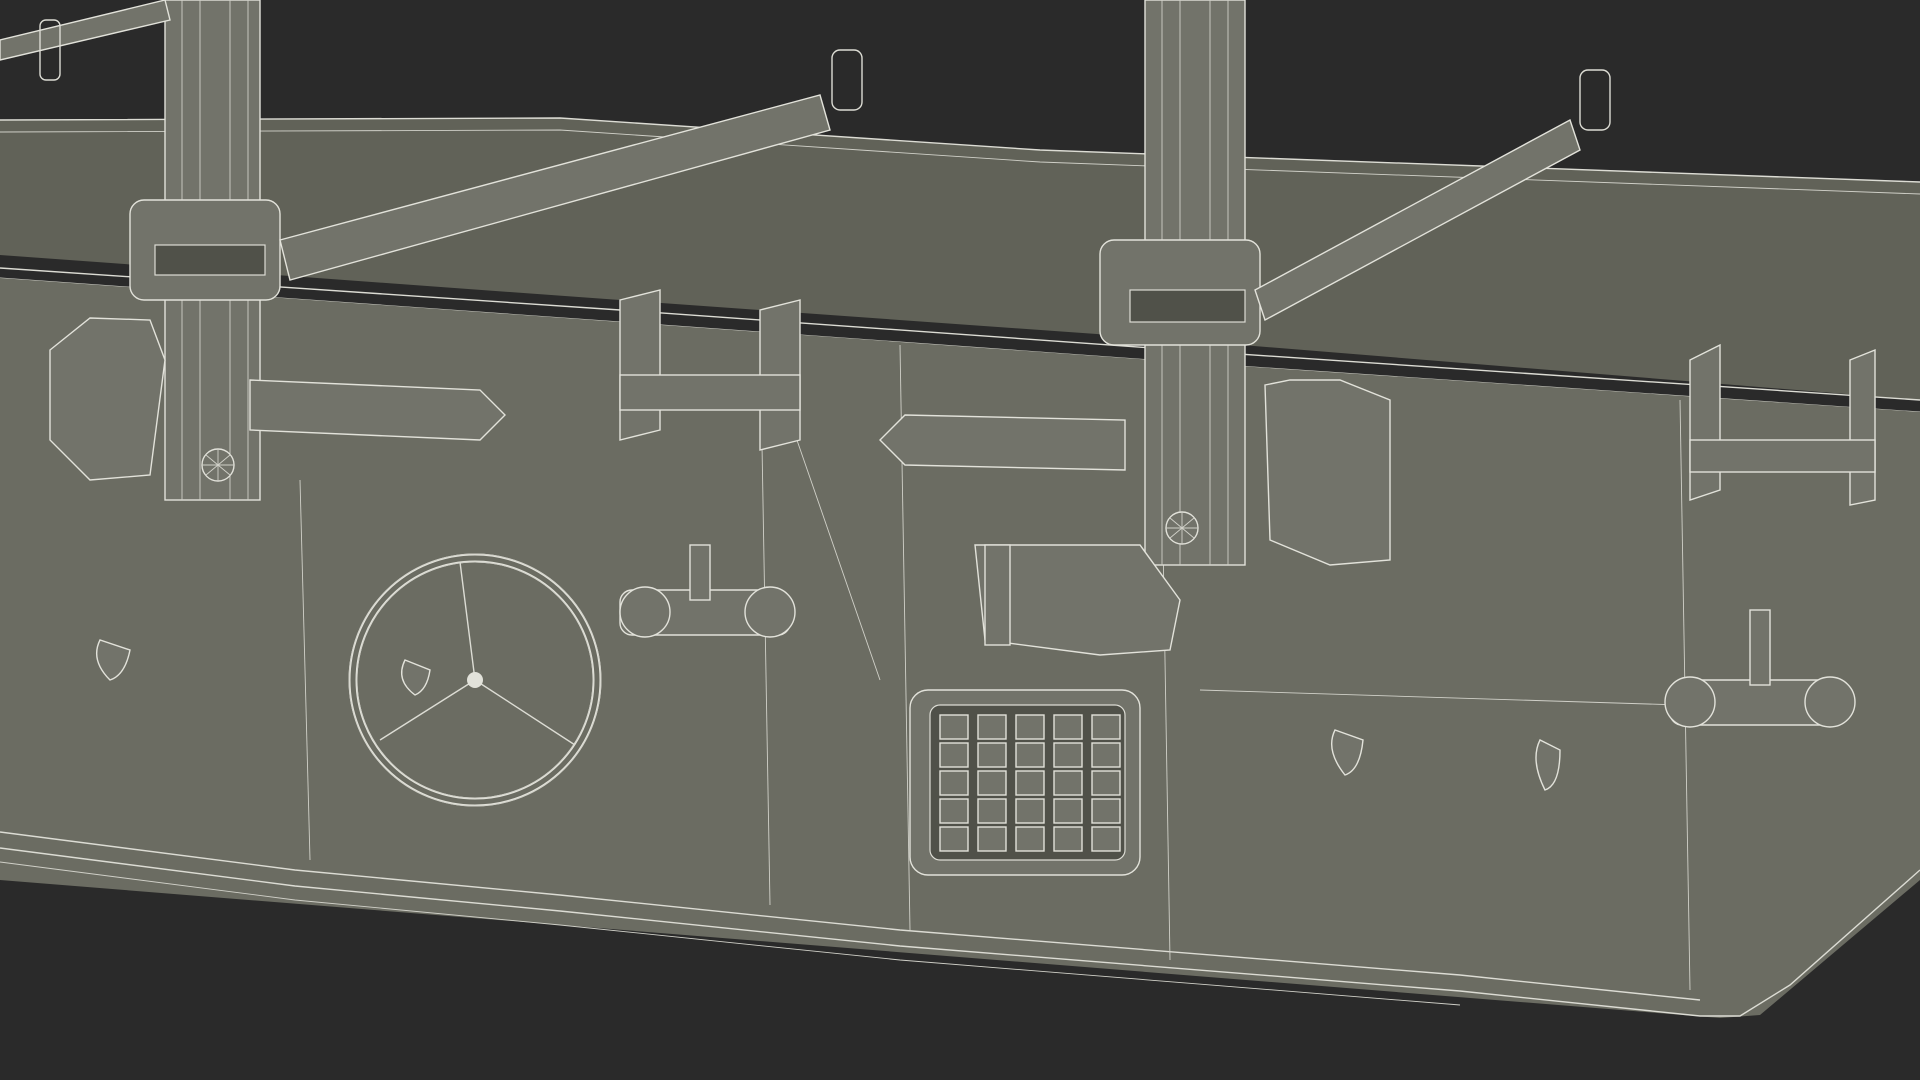 The image size is (1920, 1080). What do you see at coordinates (1030, 783) in the screenshot?
I see `grille-cells` at bounding box center [1030, 783].